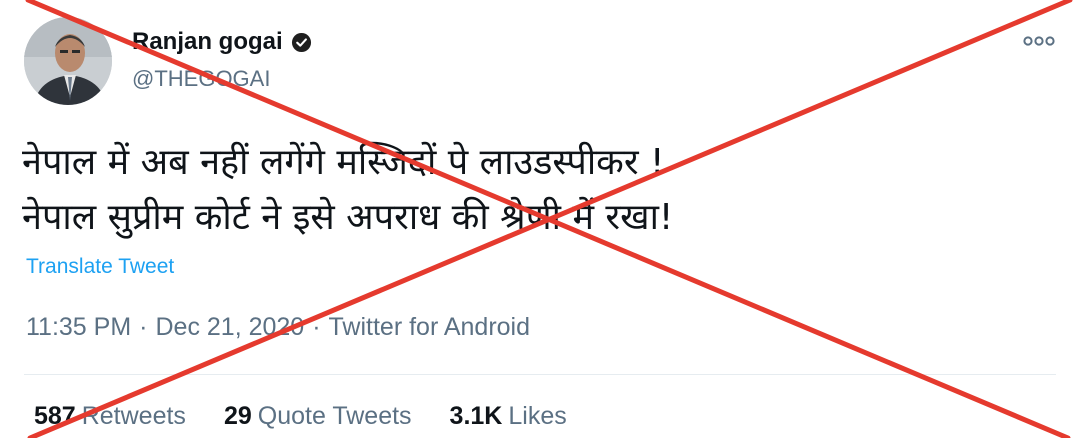 The height and width of the screenshot is (438, 1080). Describe the element at coordinates (1039, 41) in the screenshot. I see `more-horizontal-icon` at that location.